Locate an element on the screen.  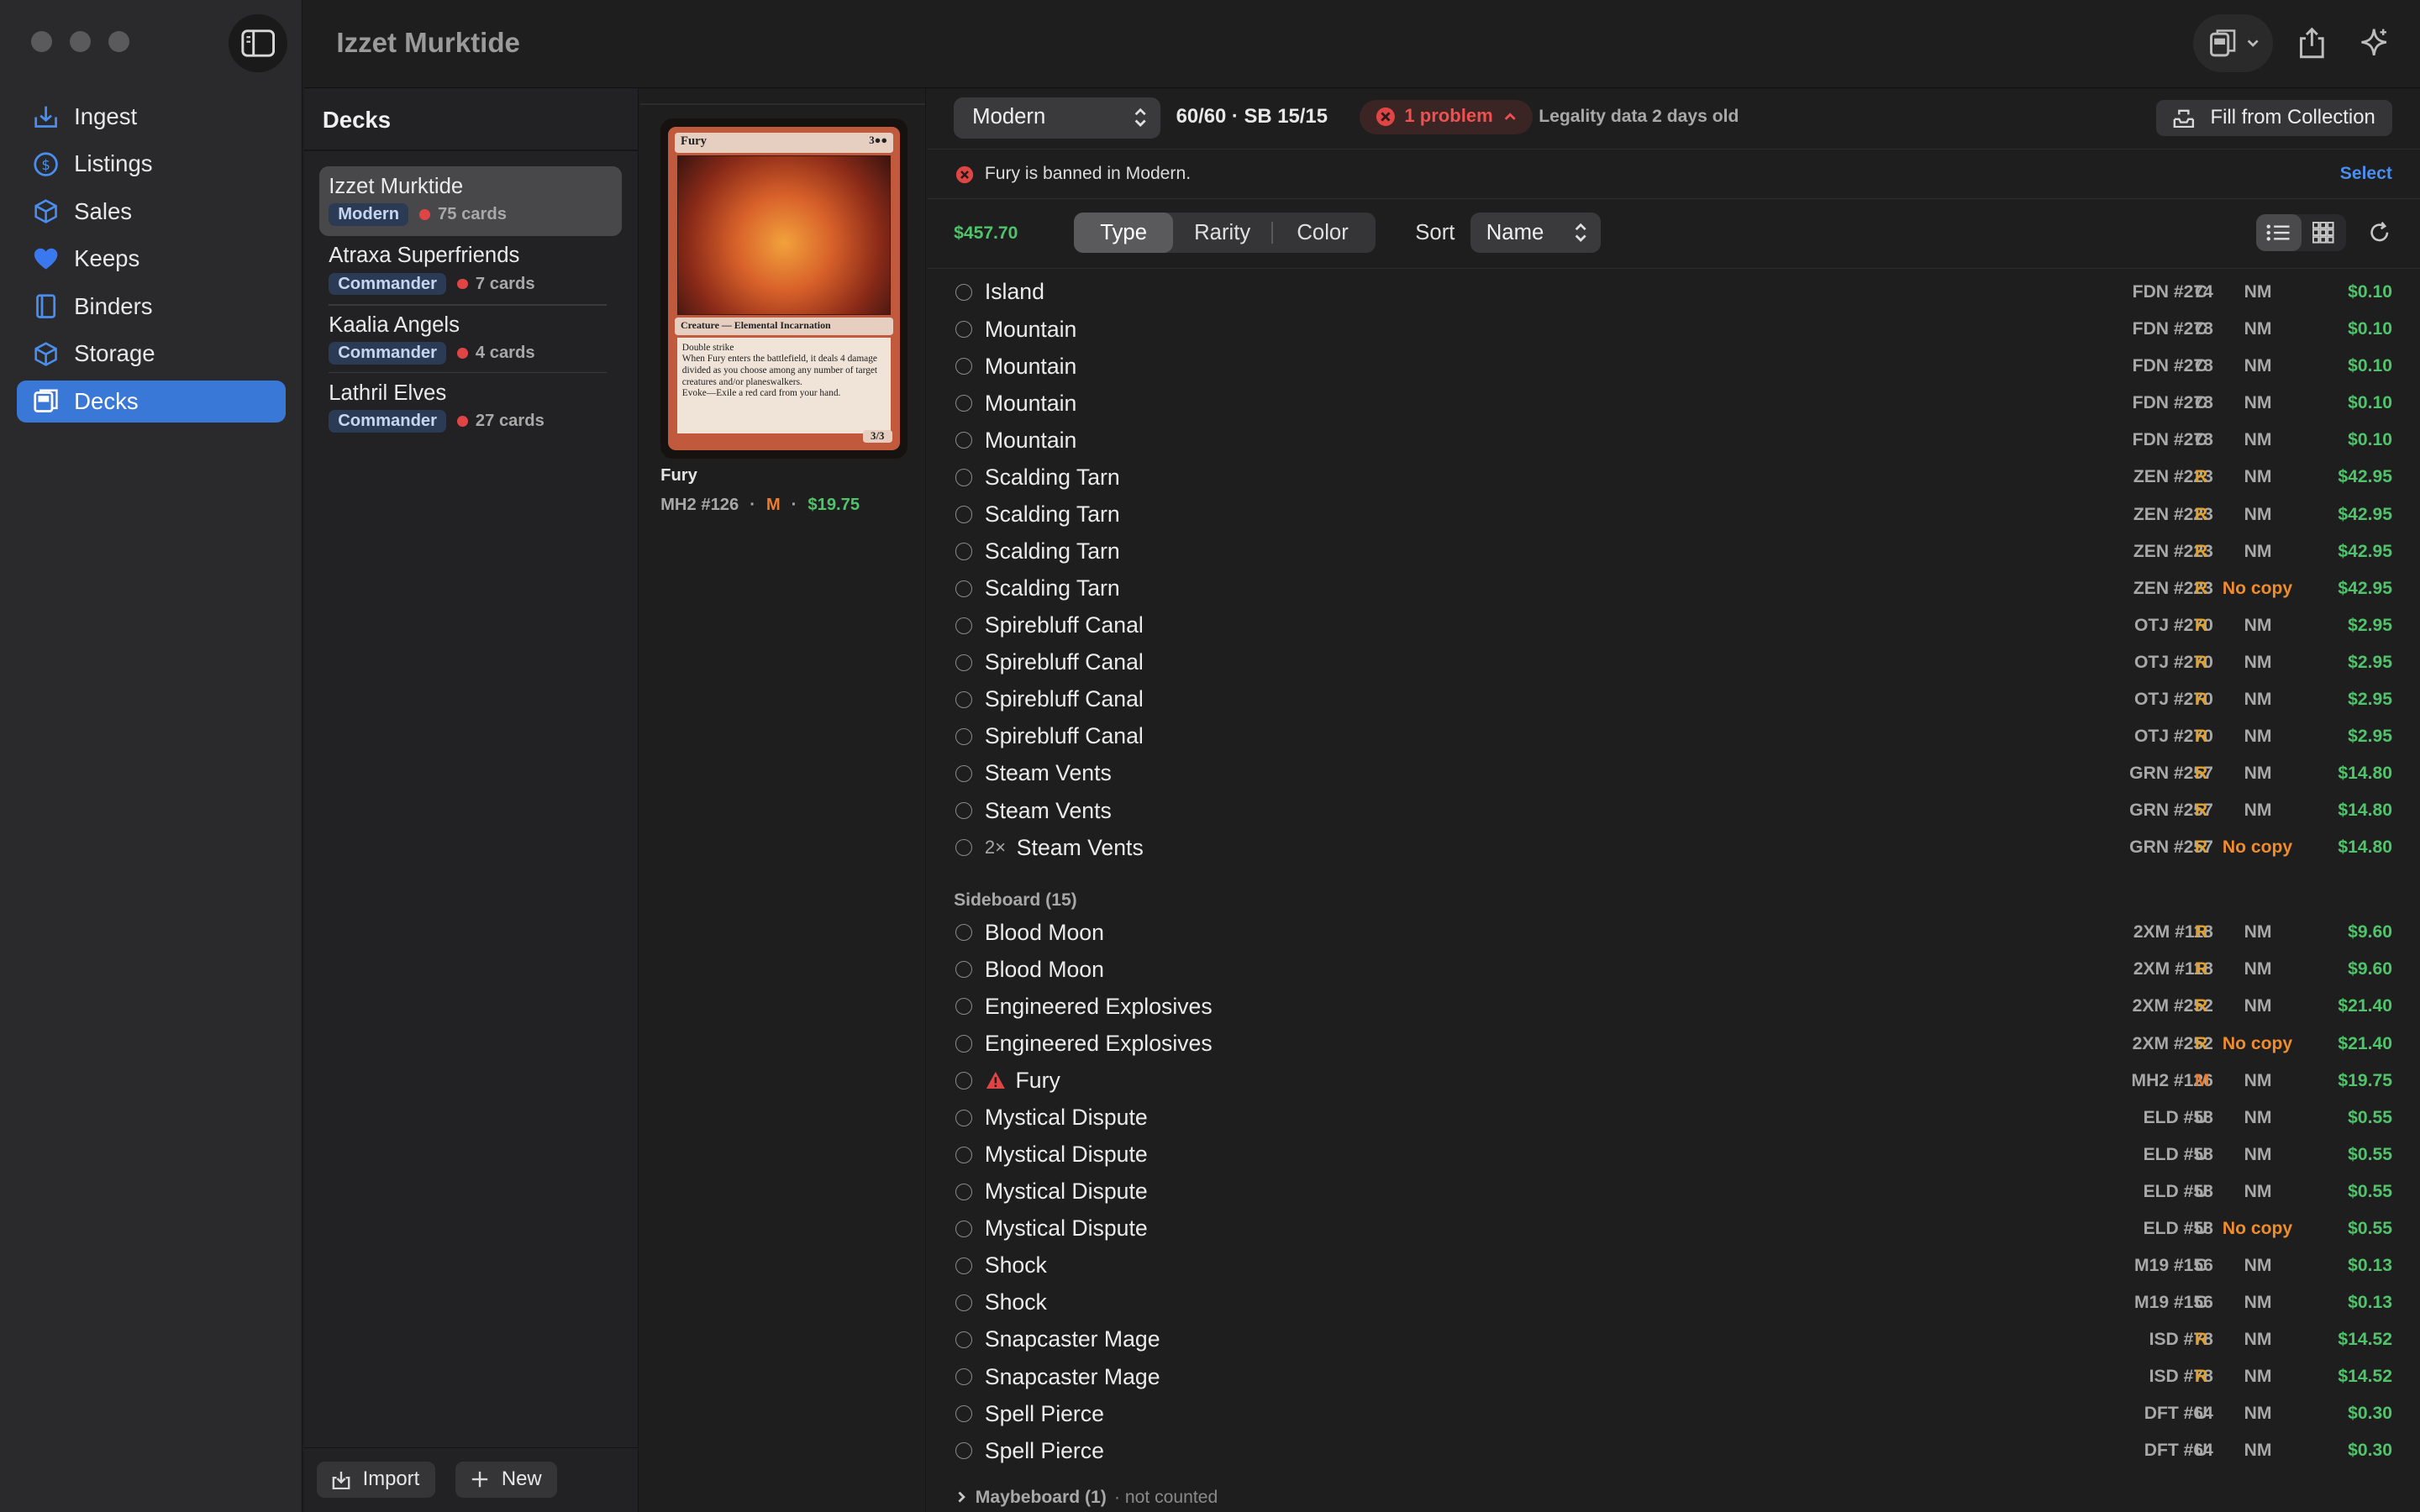
card-row: 2× Steam Vents GRN #257 R No copy $14.80 is located at coordinates (1674, 848).